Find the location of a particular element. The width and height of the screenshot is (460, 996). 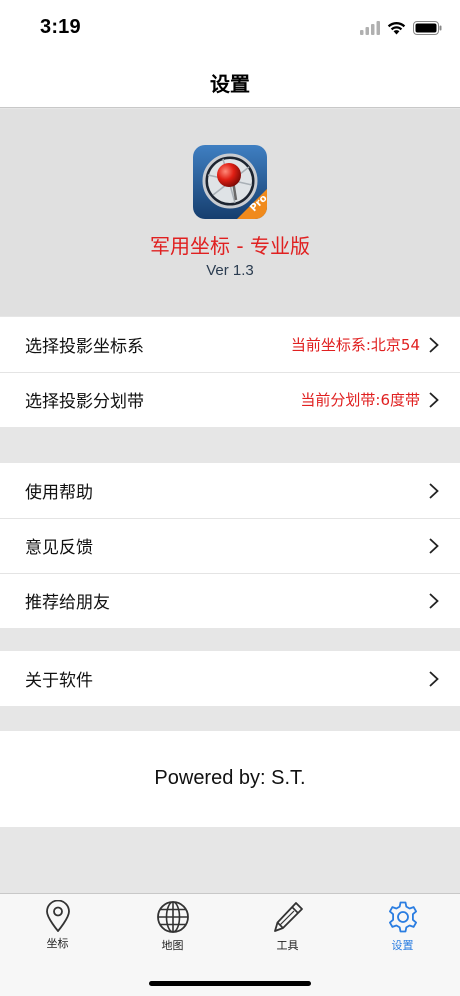

coord-system-value: 当前坐标系:北京54 is located at coordinates (355, 345).